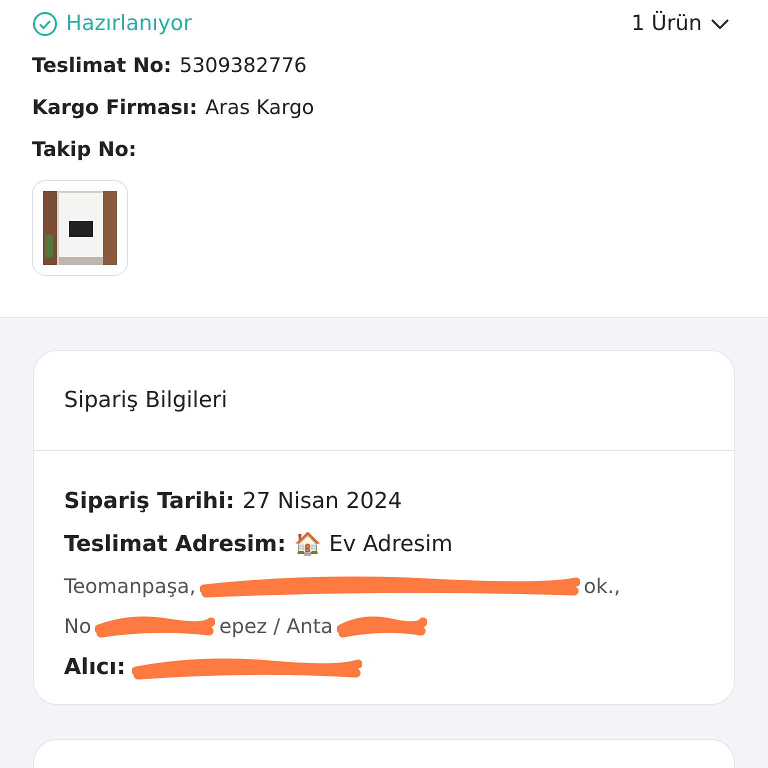  What do you see at coordinates (102, 65) in the screenshot?
I see `field-label: Teslimat No:` at bounding box center [102, 65].